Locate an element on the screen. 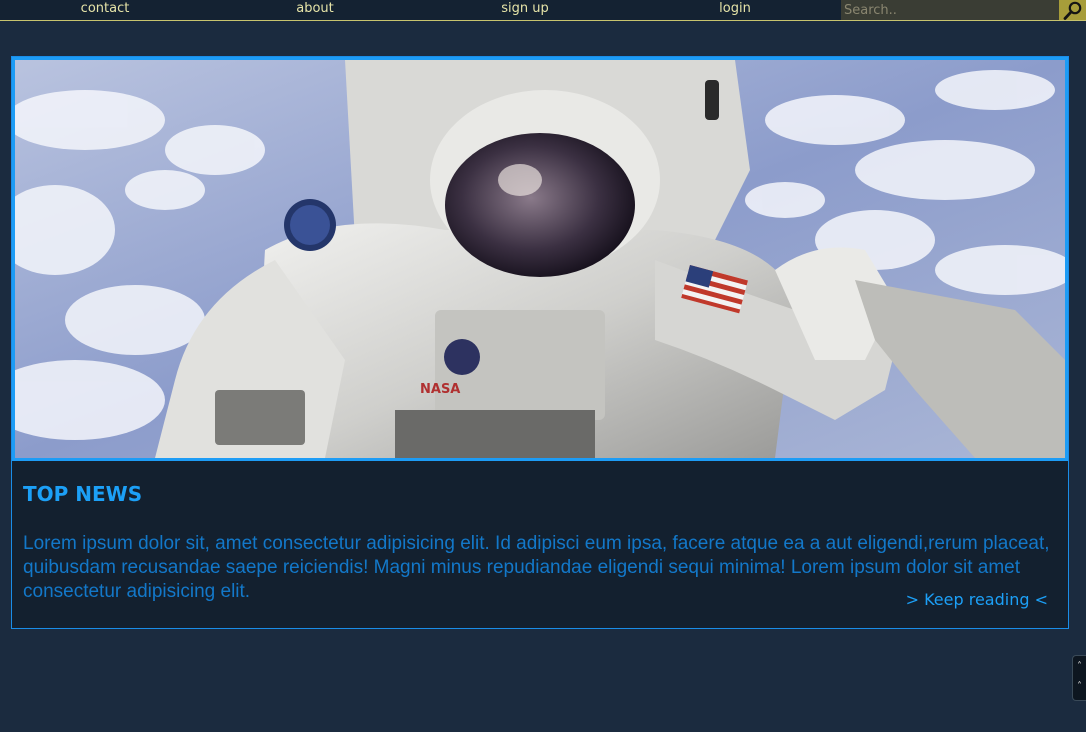 The height and width of the screenshot is (732, 1086). search-icon is located at coordinates (1072, 10).